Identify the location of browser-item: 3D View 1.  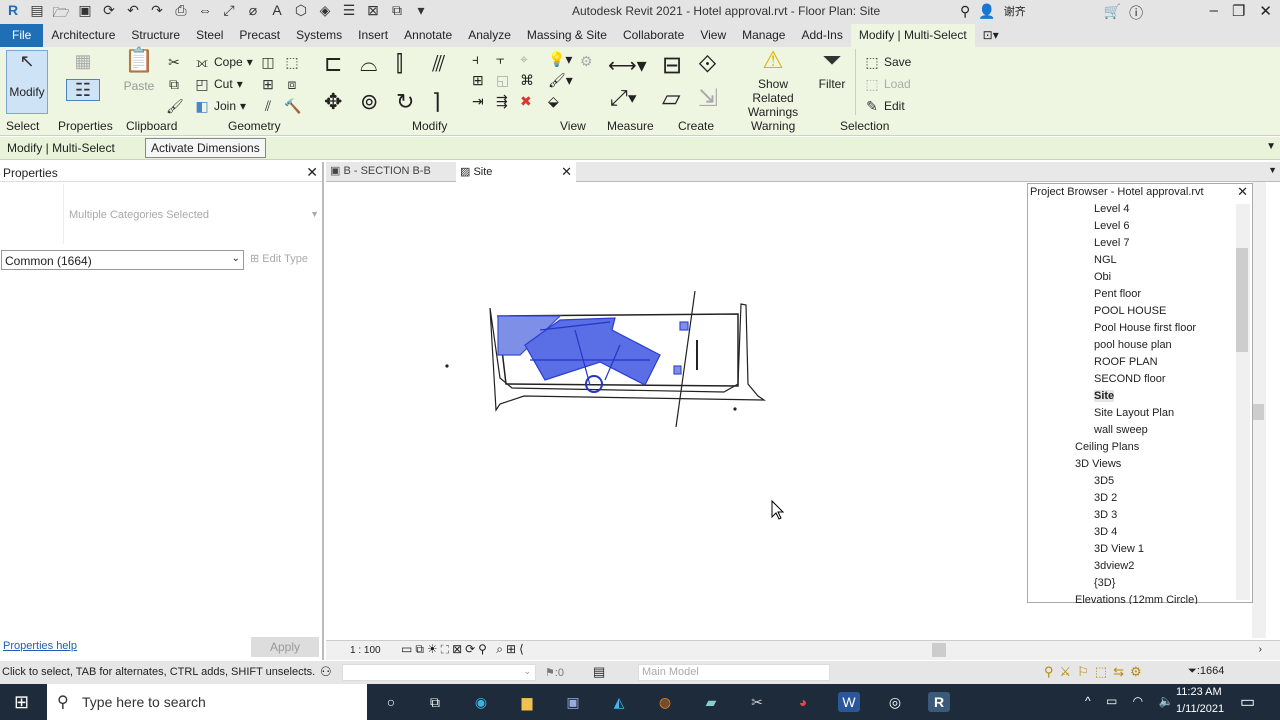
(1119, 549).